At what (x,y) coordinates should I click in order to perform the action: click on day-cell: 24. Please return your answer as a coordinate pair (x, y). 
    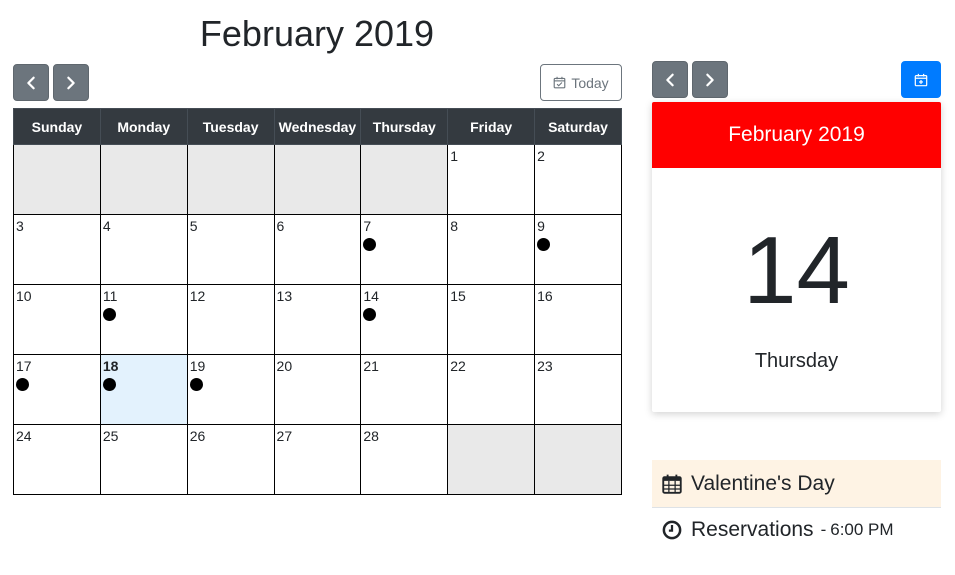
    Looking at the image, I should click on (57, 459).